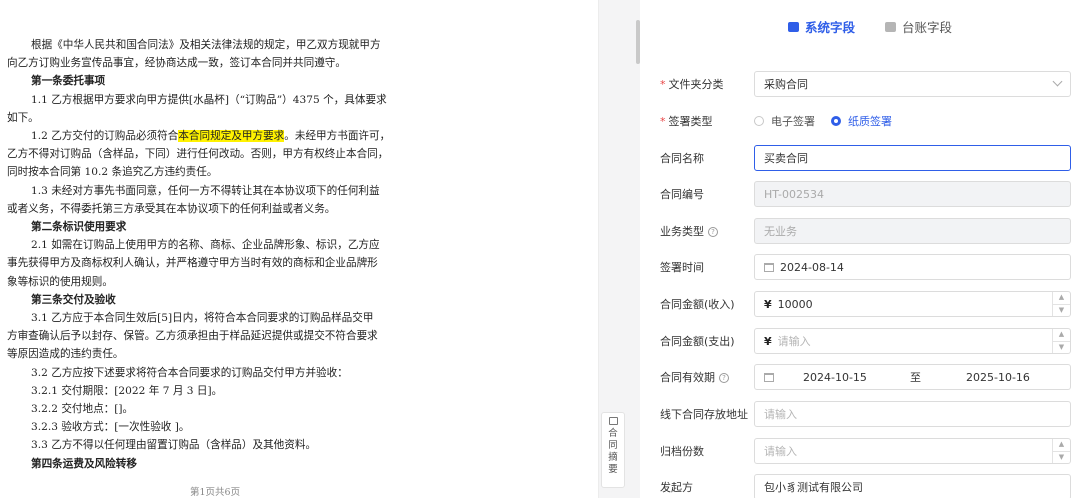  I want to click on folder-category-select: 采购合同, so click(912, 84).